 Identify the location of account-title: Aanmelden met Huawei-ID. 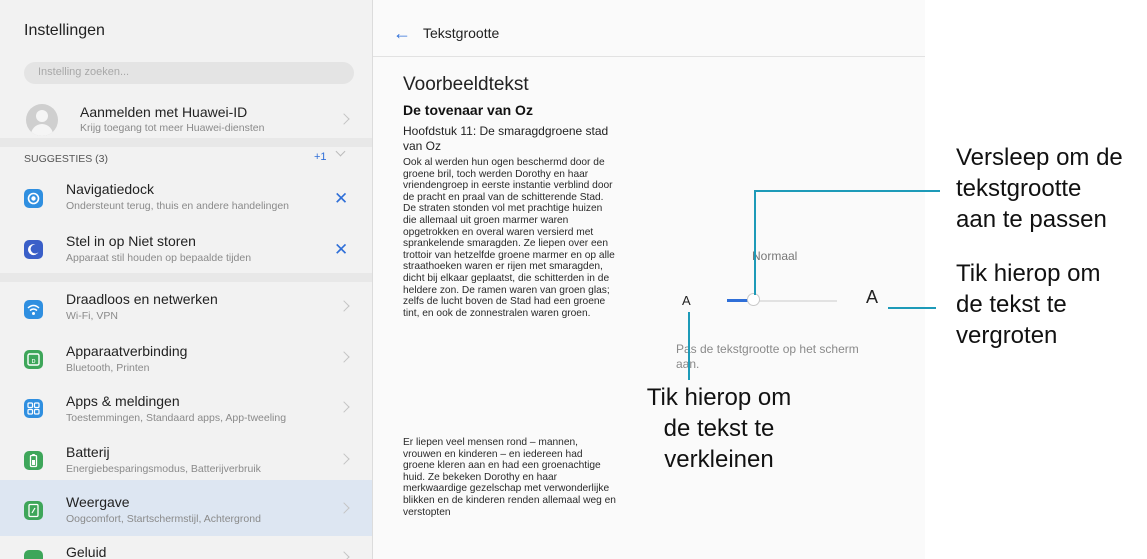
(164, 112).